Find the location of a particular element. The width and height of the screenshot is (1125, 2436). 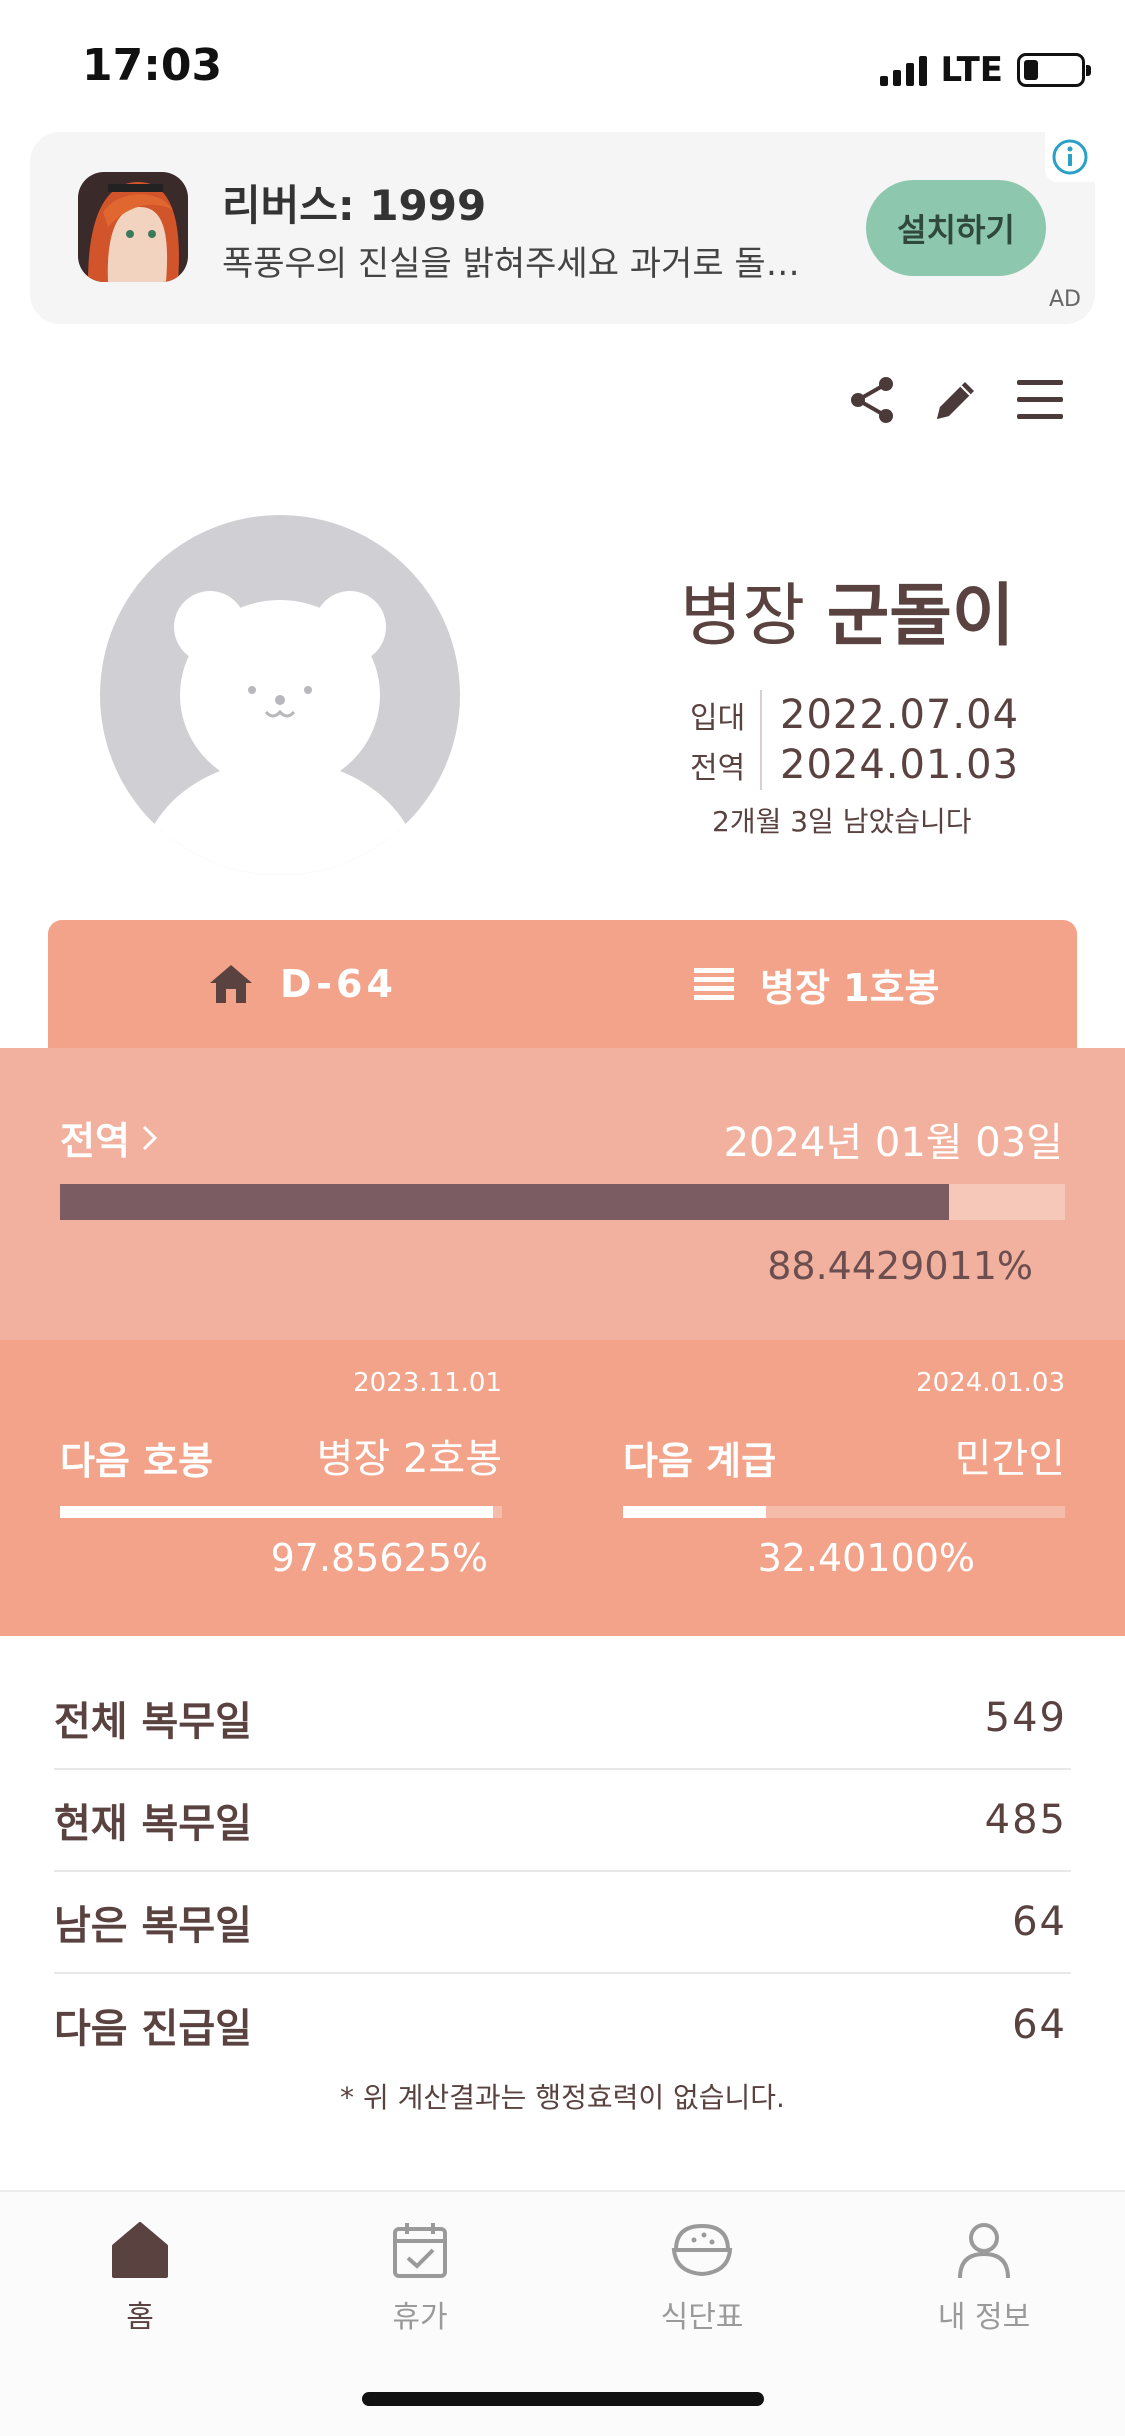

avatar is located at coordinates (280, 695).